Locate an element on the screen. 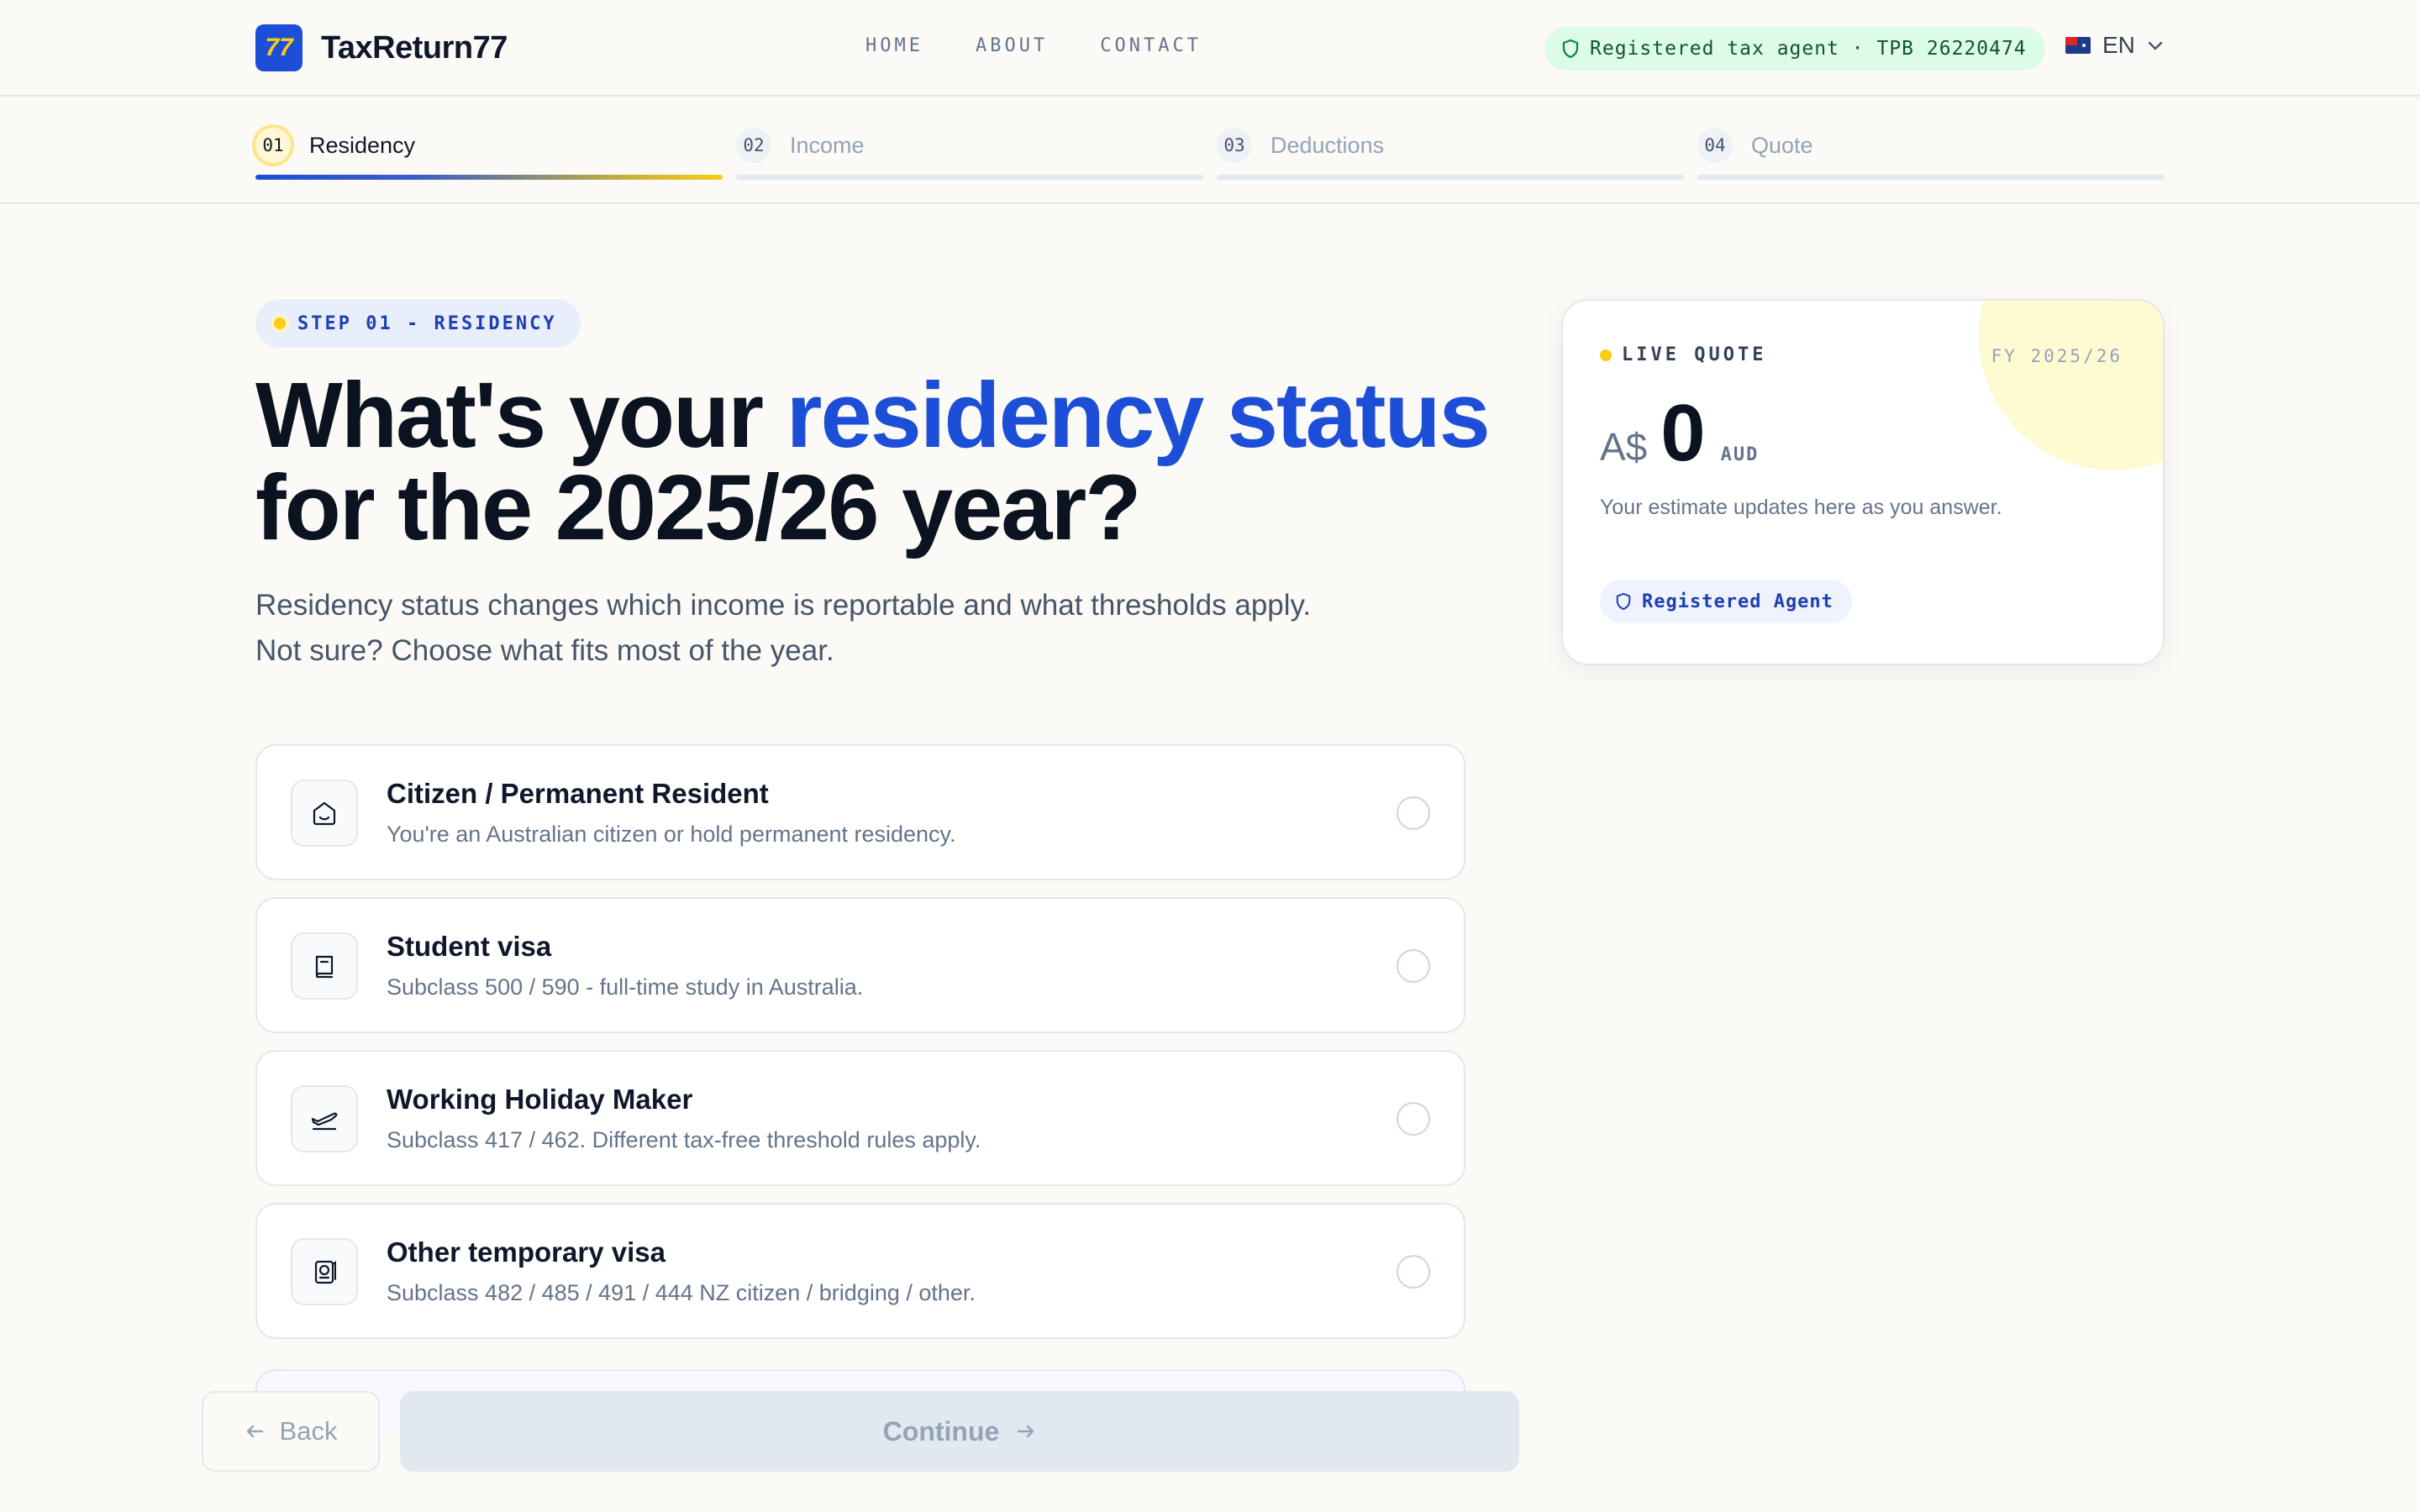 The width and height of the screenshot is (2420, 1512). home-icon is located at coordinates (324, 813).